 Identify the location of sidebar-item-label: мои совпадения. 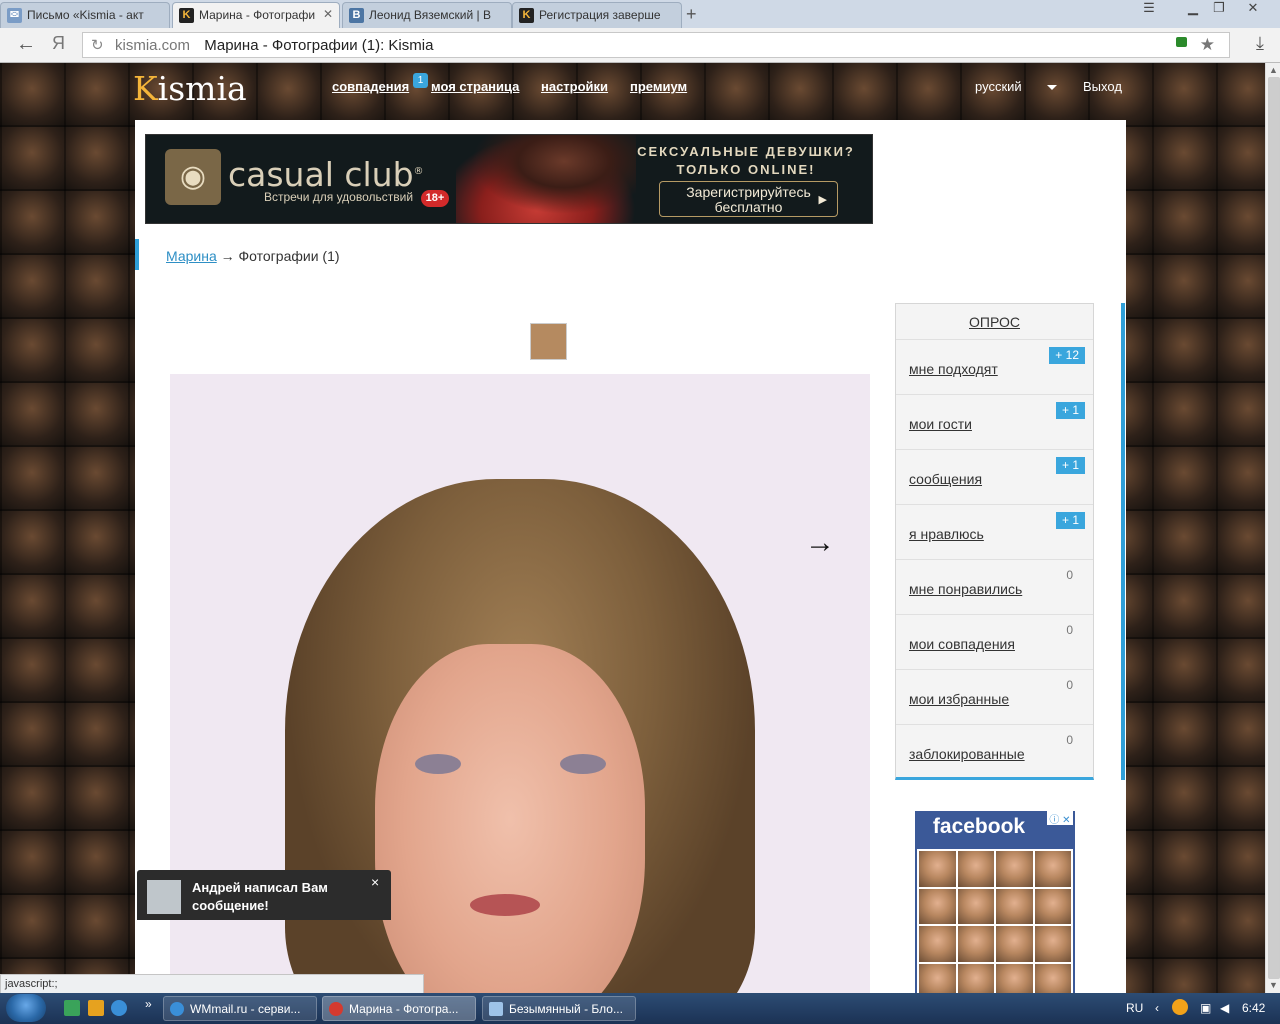
(962, 644).